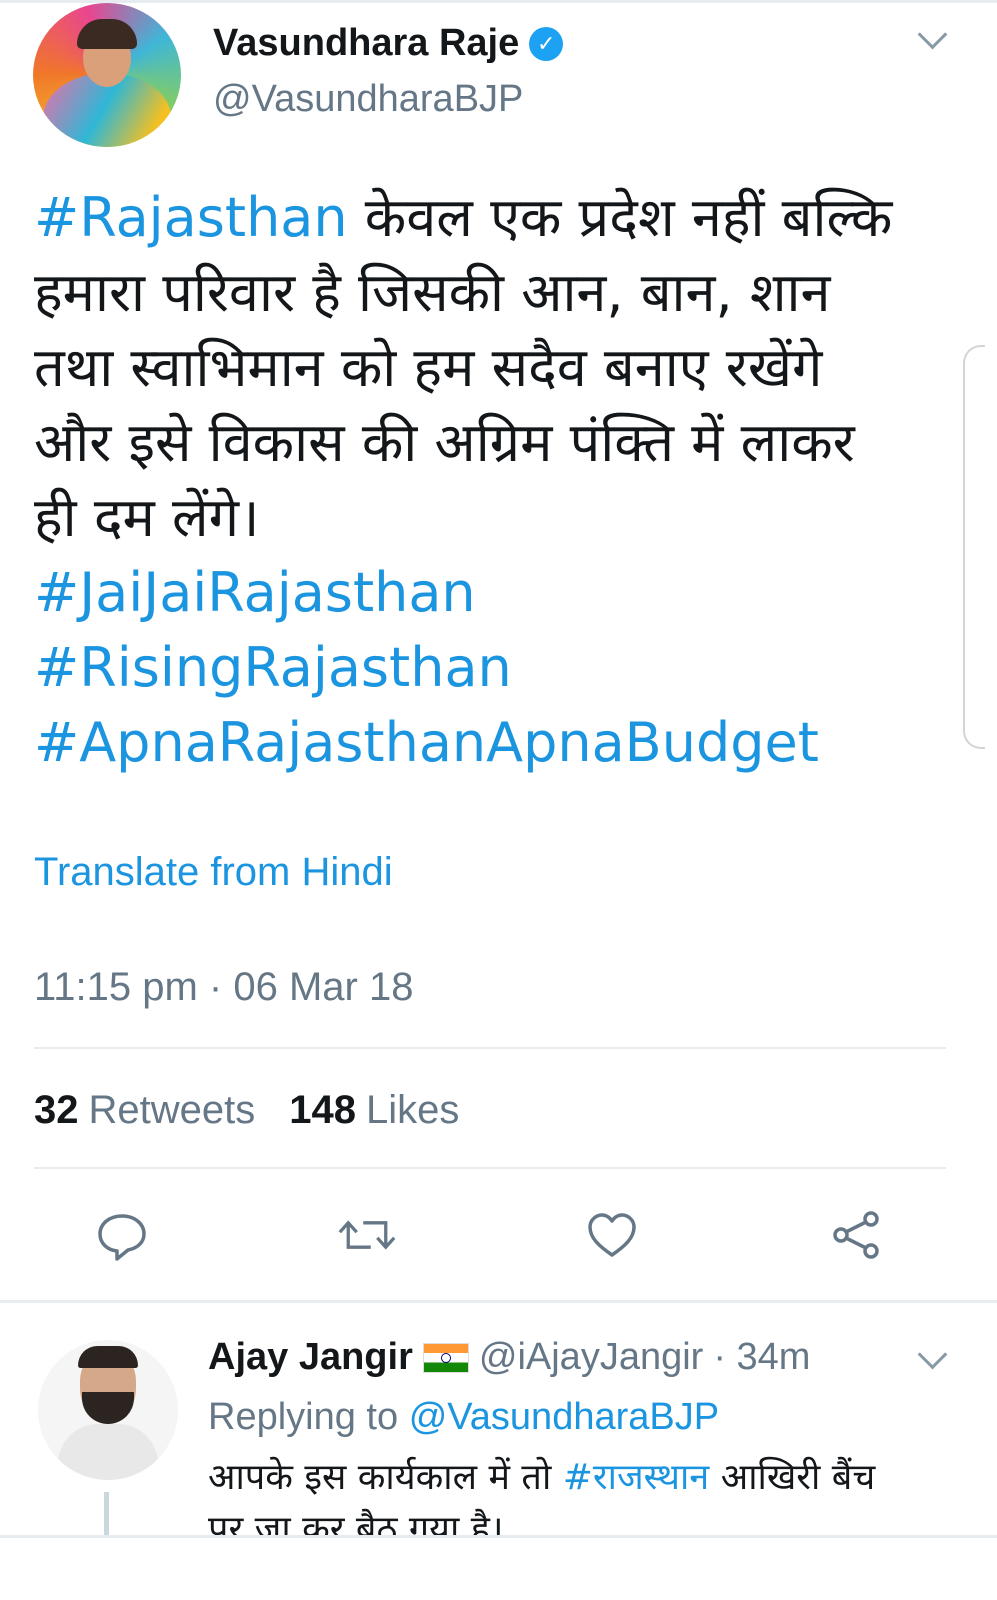 This screenshot has width=997, height=1600. I want to click on reply-author-handle: @iAjayJangir, so click(591, 1357).